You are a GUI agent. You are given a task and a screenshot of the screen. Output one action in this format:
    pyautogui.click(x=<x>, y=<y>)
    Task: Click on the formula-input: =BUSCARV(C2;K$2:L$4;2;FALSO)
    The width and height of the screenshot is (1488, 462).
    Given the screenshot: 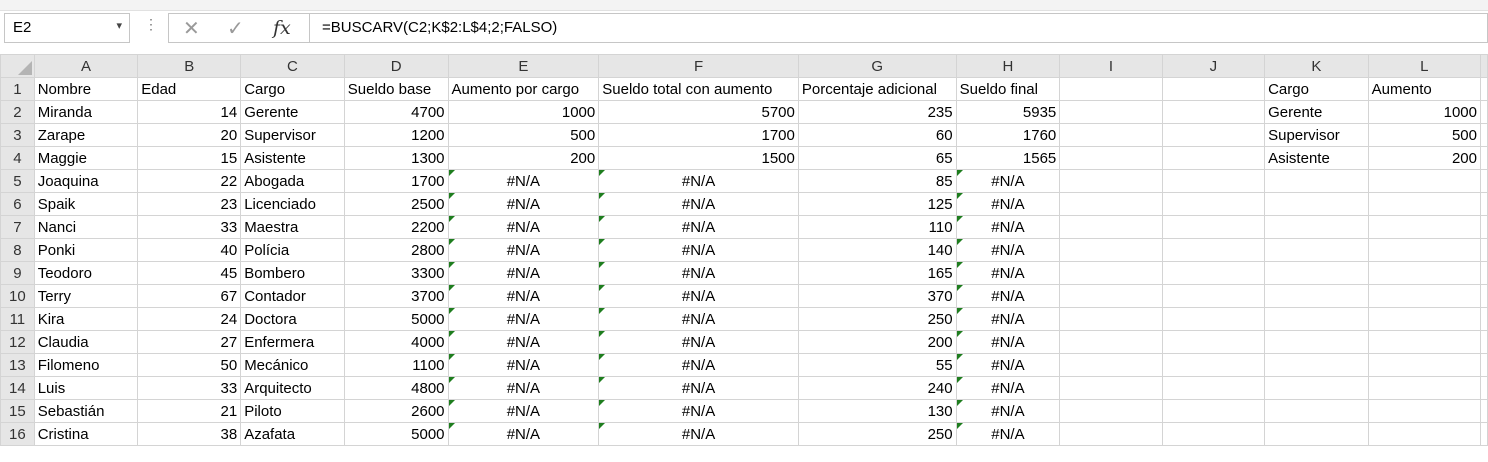 What is the action you would take?
    pyautogui.click(x=899, y=28)
    